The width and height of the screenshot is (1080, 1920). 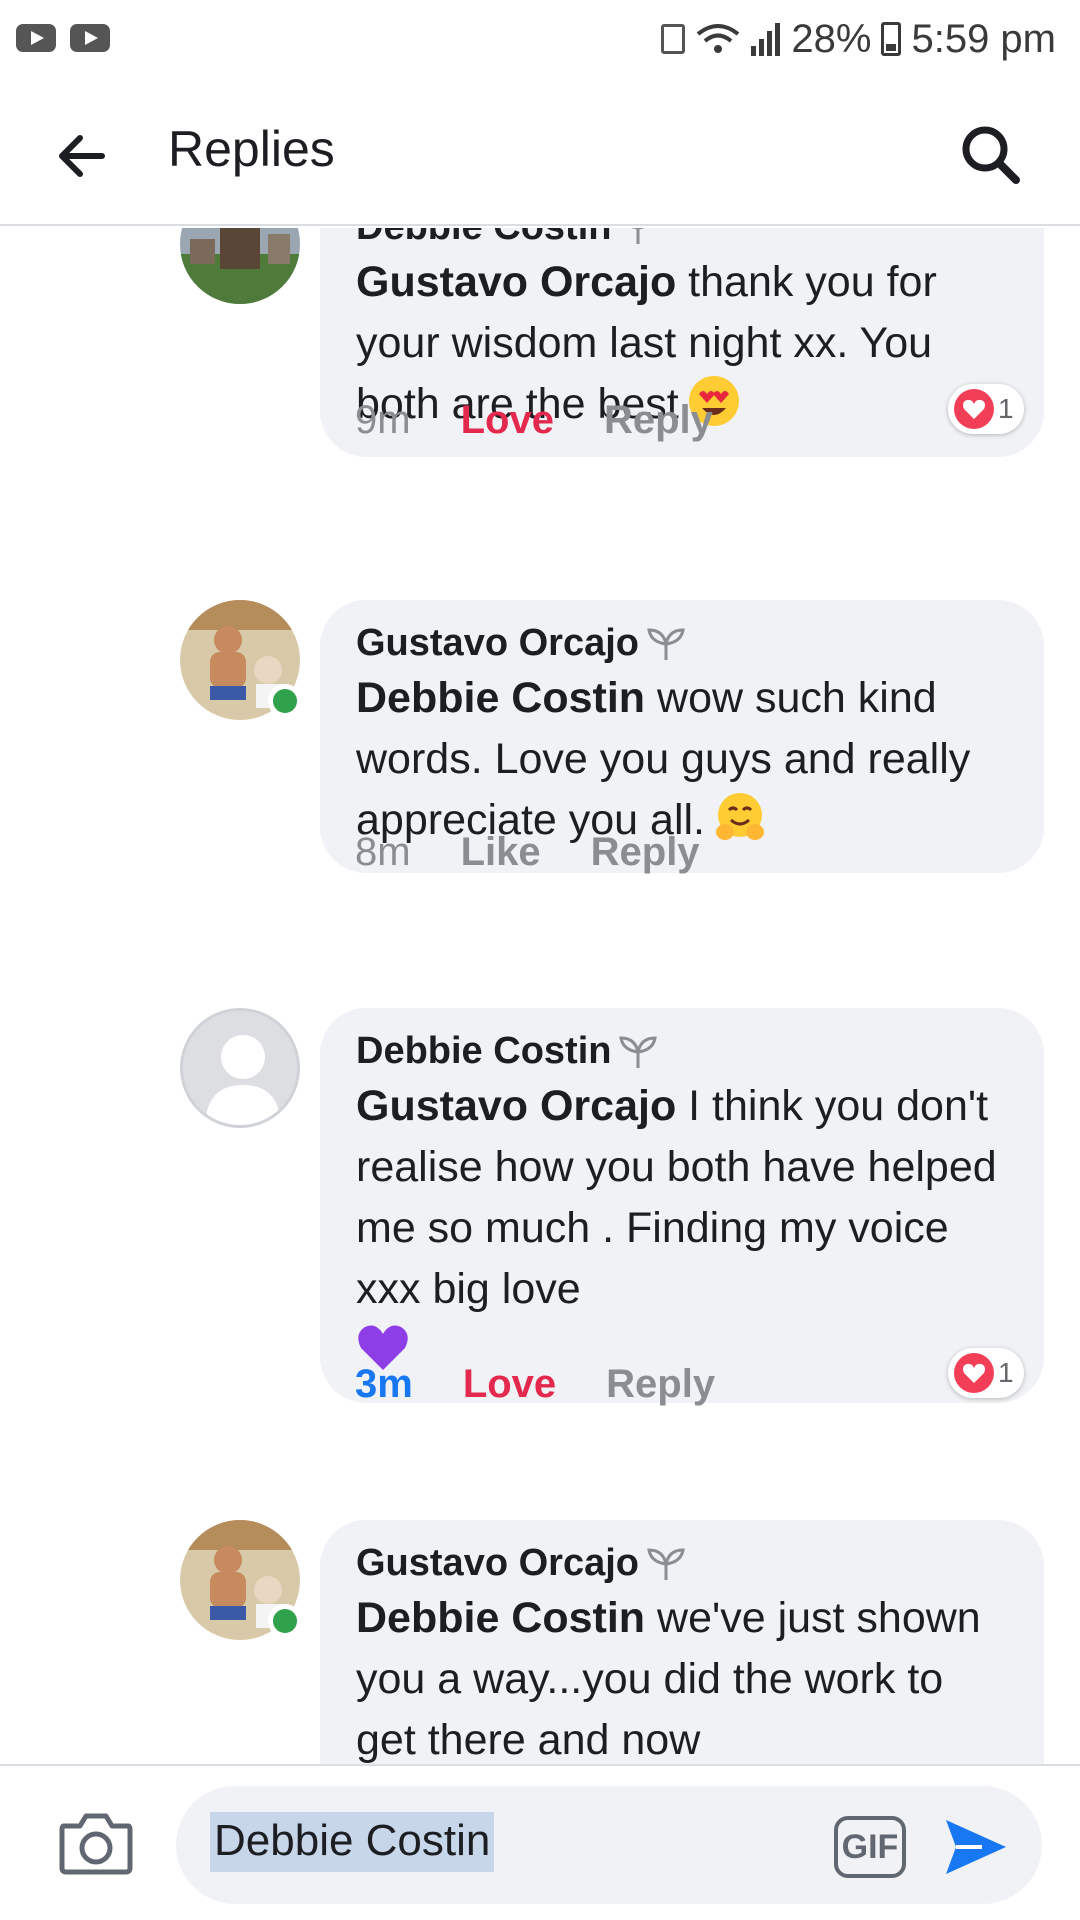 What do you see at coordinates (540, 40) in the screenshot?
I see `status-bar: 28% 5:59 pm` at bounding box center [540, 40].